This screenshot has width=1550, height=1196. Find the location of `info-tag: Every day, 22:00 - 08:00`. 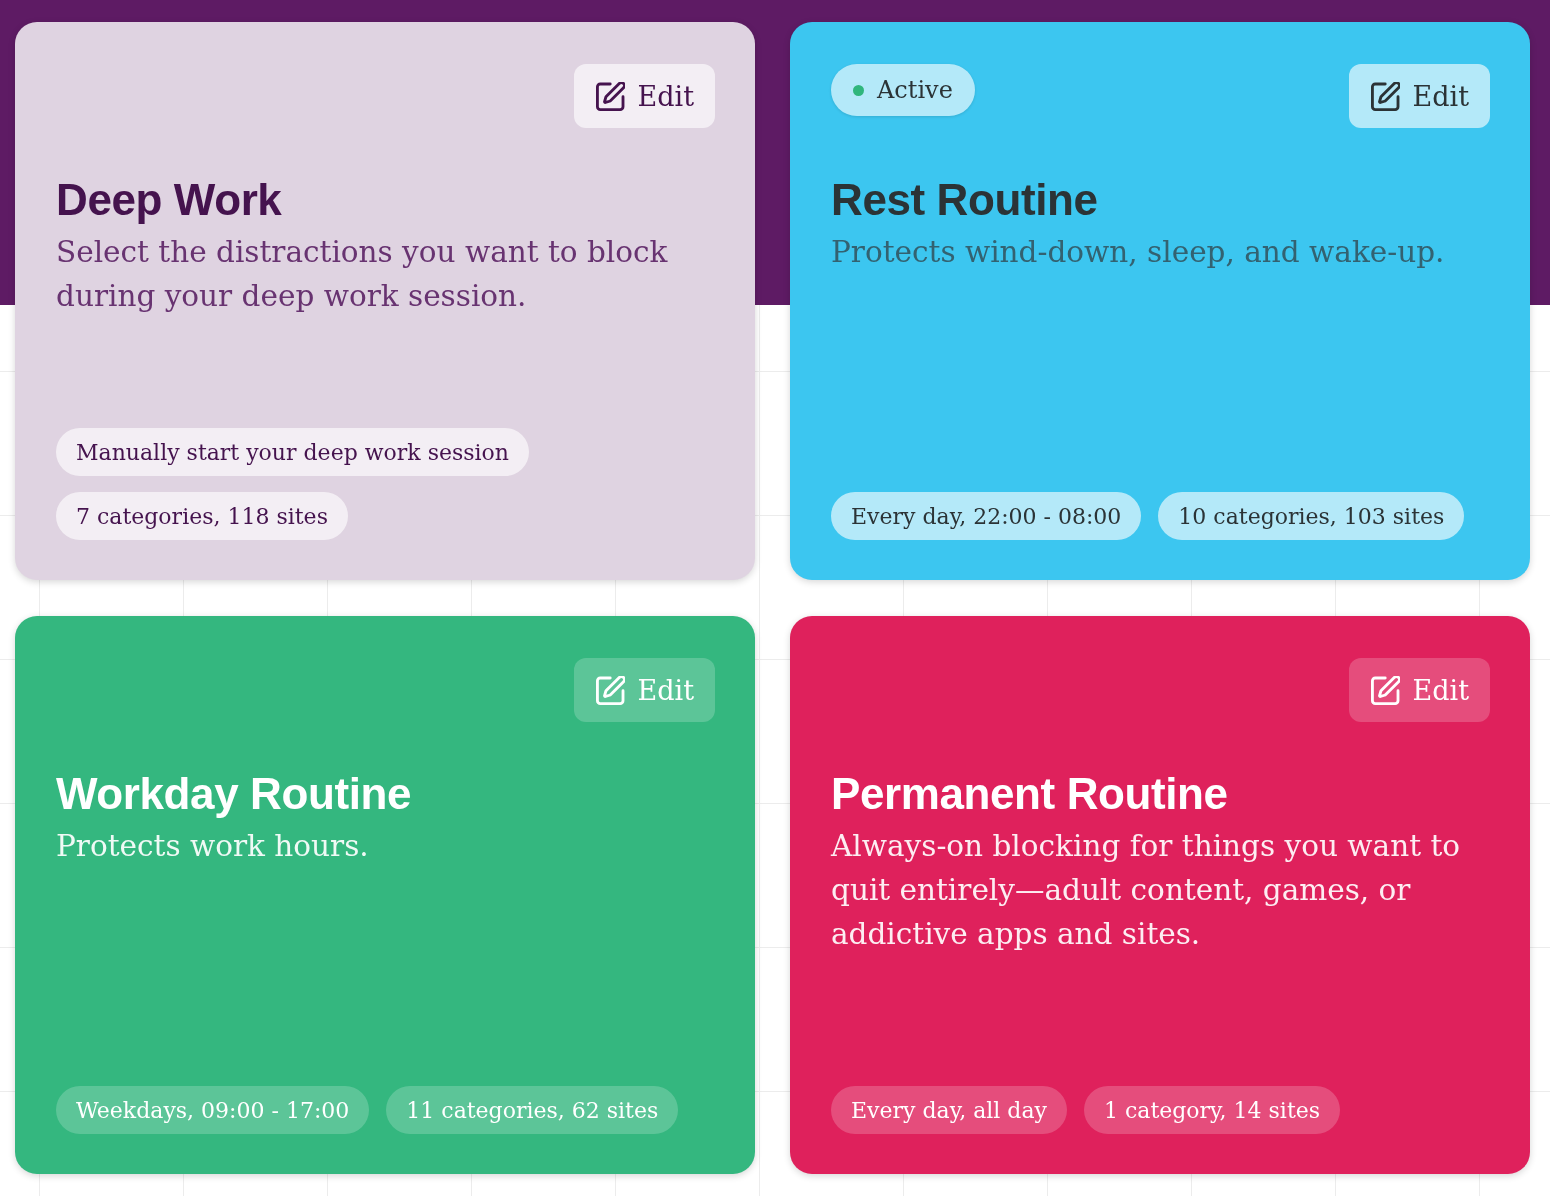

info-tag: Every day, 22:00 - 08:00 is located at coordinates (986, 516).